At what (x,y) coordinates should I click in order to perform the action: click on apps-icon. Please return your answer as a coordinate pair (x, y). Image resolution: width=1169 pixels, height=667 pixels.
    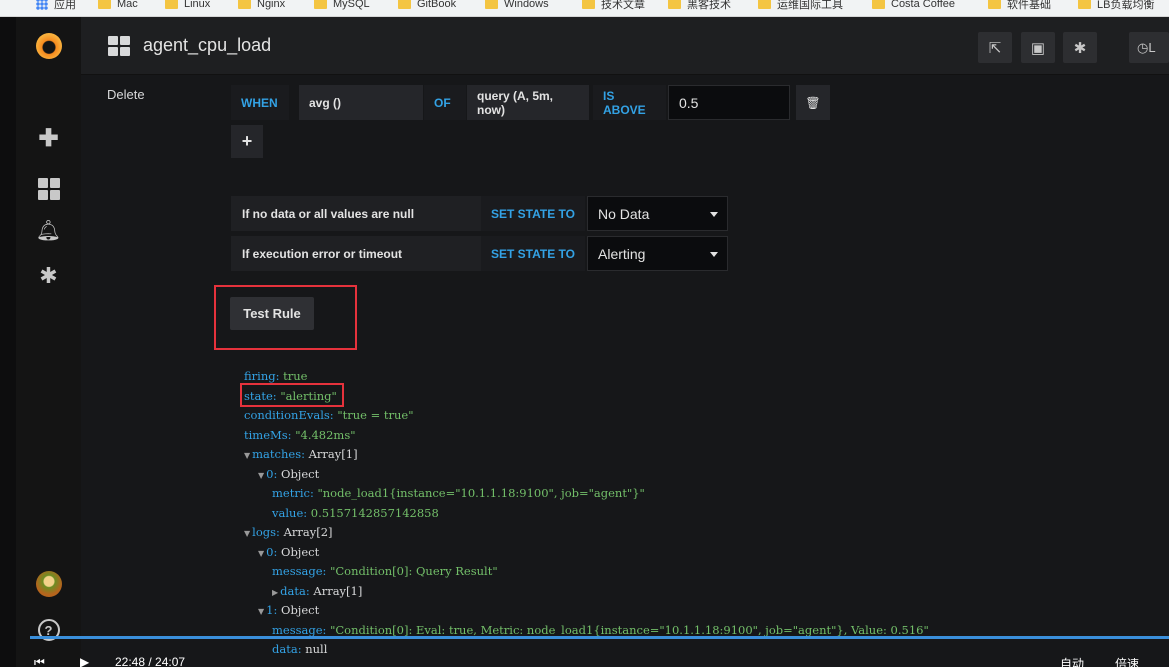
    Looking at the image, I should click on (42, 5).